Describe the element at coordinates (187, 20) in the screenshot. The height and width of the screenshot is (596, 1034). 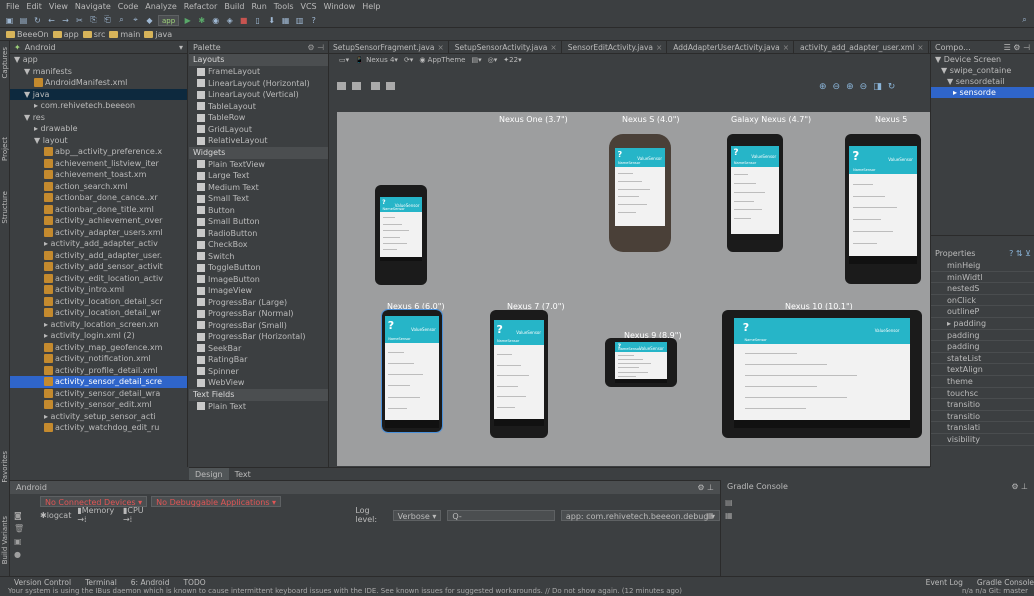
I see `run-icon: ▶` at that location.